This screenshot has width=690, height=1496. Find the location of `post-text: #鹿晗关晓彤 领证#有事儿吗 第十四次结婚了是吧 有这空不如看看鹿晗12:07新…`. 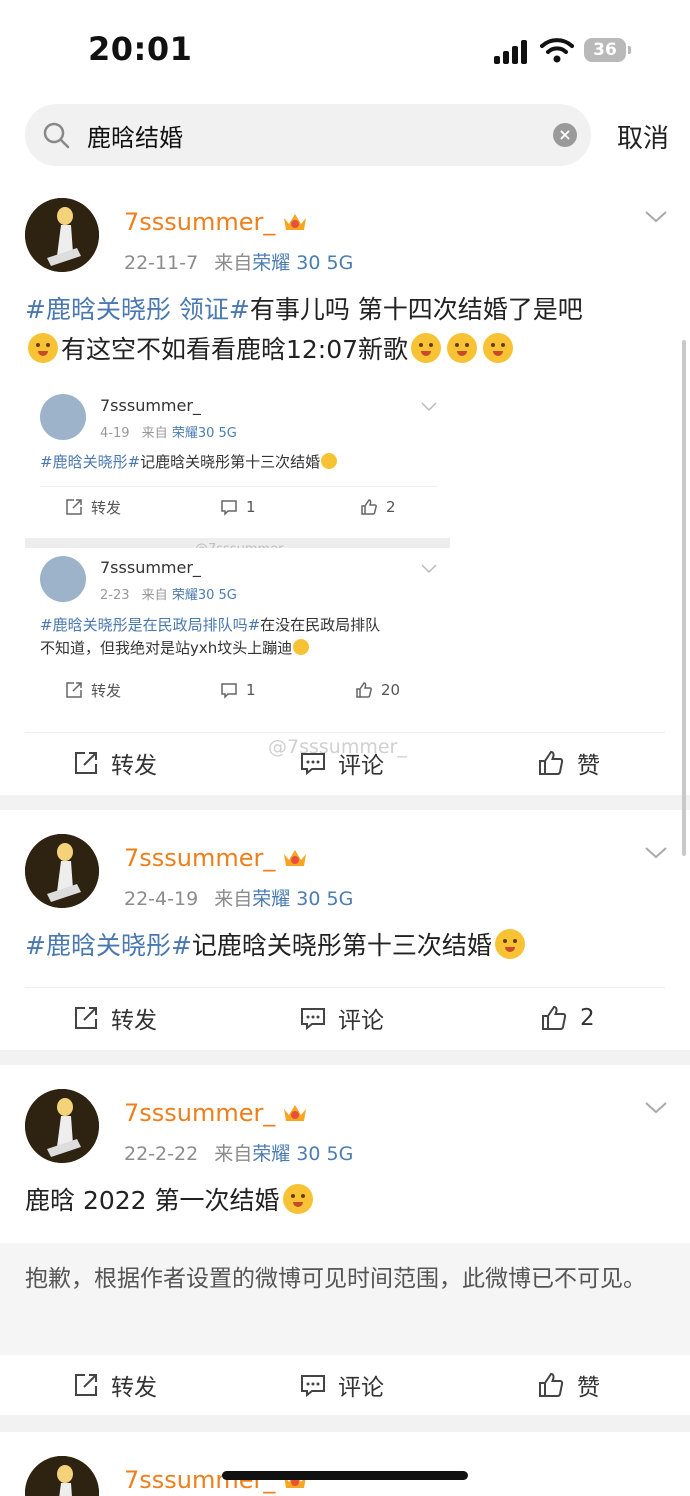

post-text: #鹿晗关晓彤 领证#有事儿吗 第十四次结婚了是吧 有这空不如看看鹿晗12:07新… is located at coordinates (304, 329).